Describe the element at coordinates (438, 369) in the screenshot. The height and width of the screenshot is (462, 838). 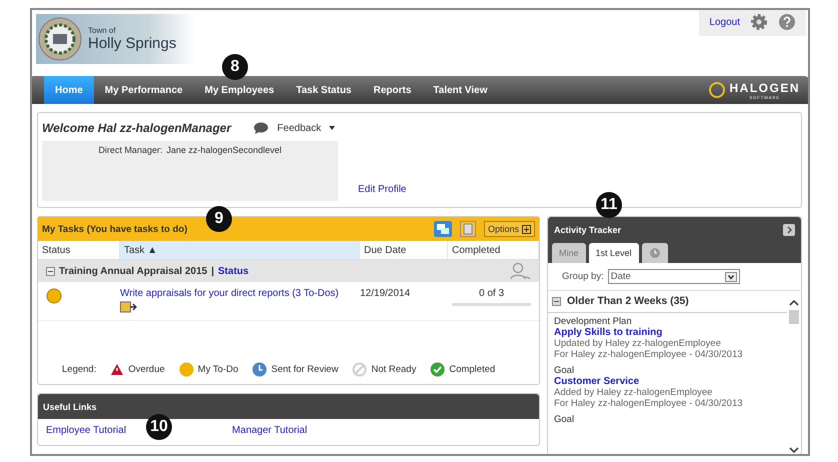
I see `check-icon` at that location.